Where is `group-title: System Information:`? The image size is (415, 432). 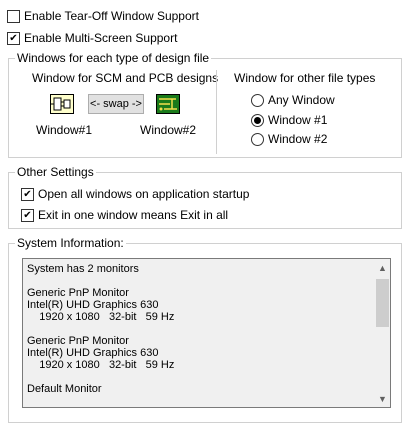
group-title: System Information: is located at coordinates (70, 243).